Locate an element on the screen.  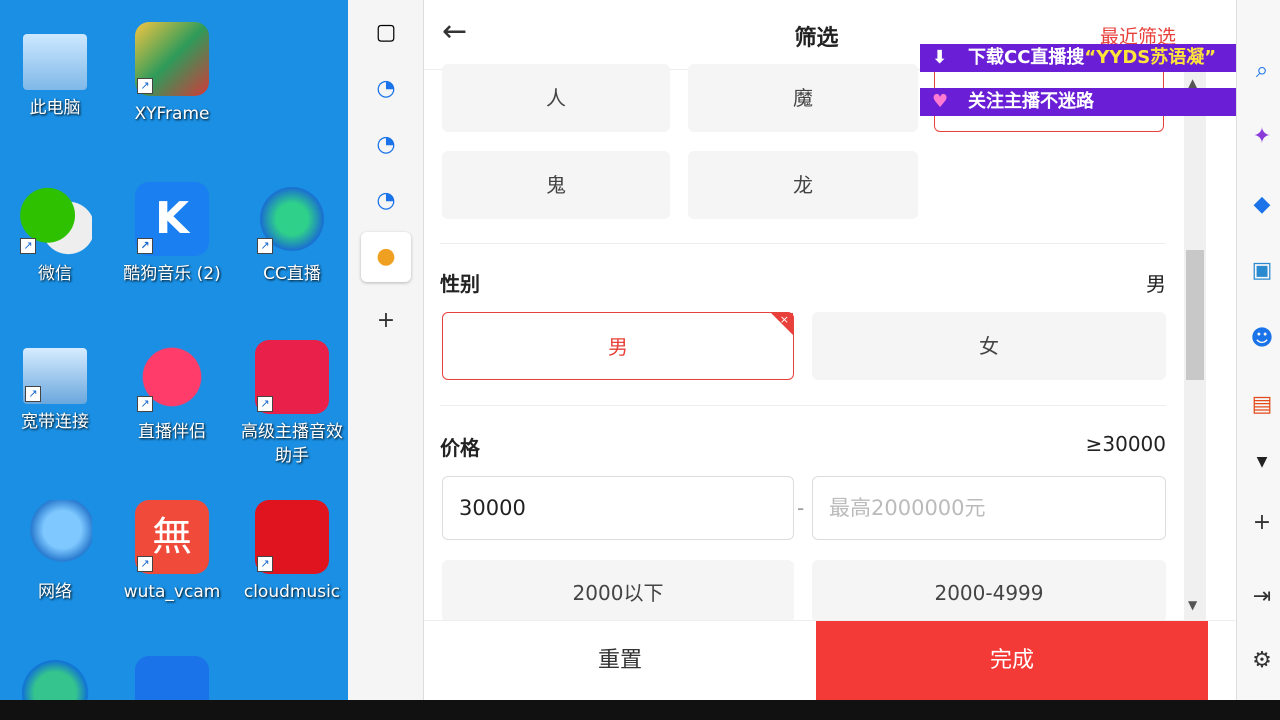
taskbar is located at coordinates (640, 710).